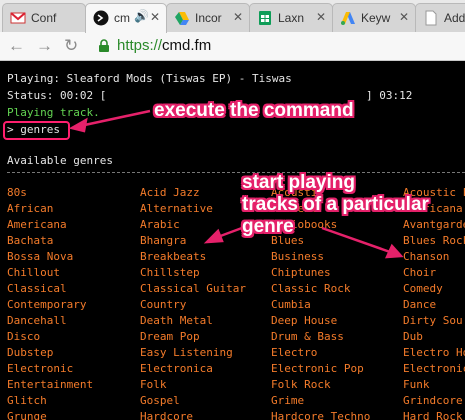  Describe the element at coordinates (304, 320) in the screenshot. I see `genre-item: Deep House` at that location.